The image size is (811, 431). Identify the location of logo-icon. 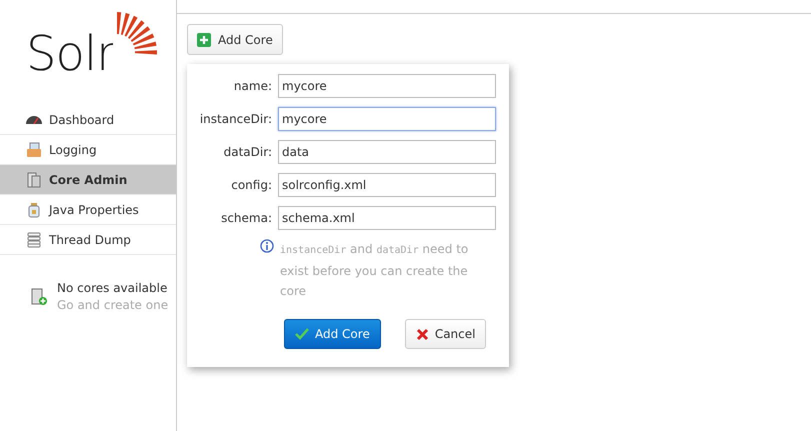
(134, 34).